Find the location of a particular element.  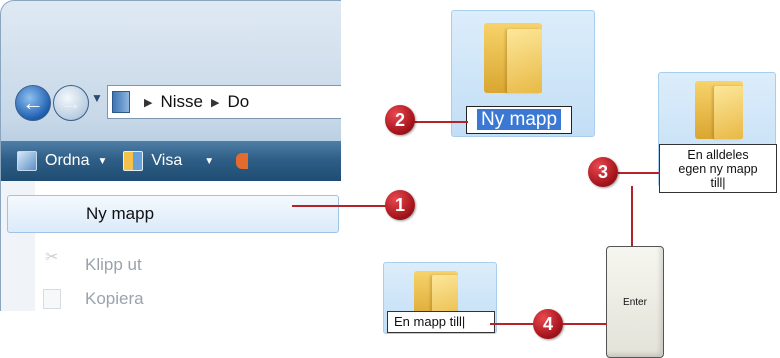

organize-label: Ordna is located at coordinates (67, 160).